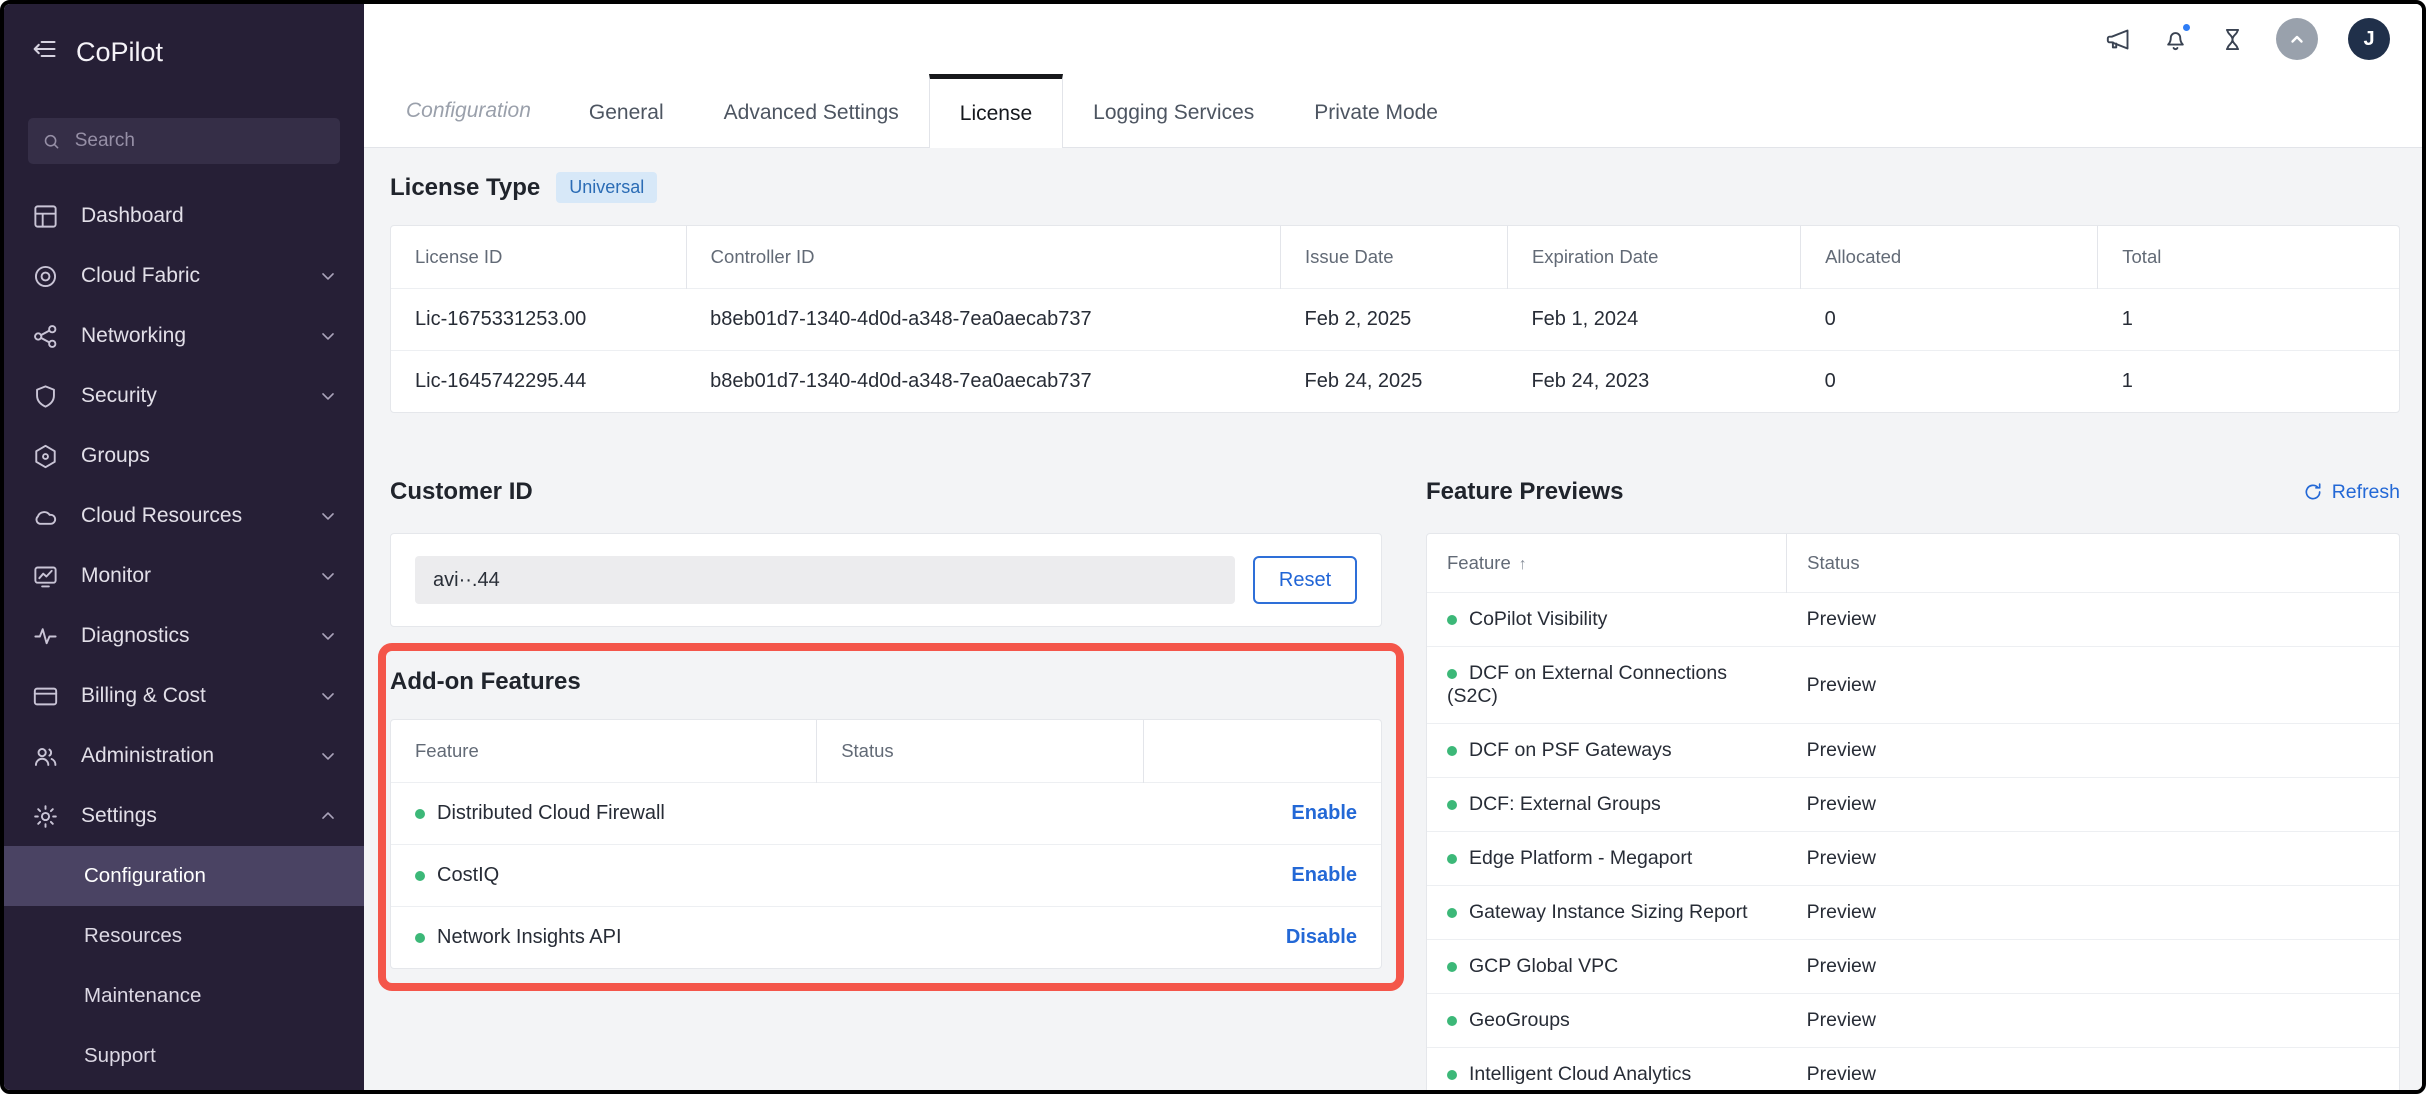 The height and width of the screenshot is (1094, 2426). I want to click on sidebar-search, so click(184, 141).